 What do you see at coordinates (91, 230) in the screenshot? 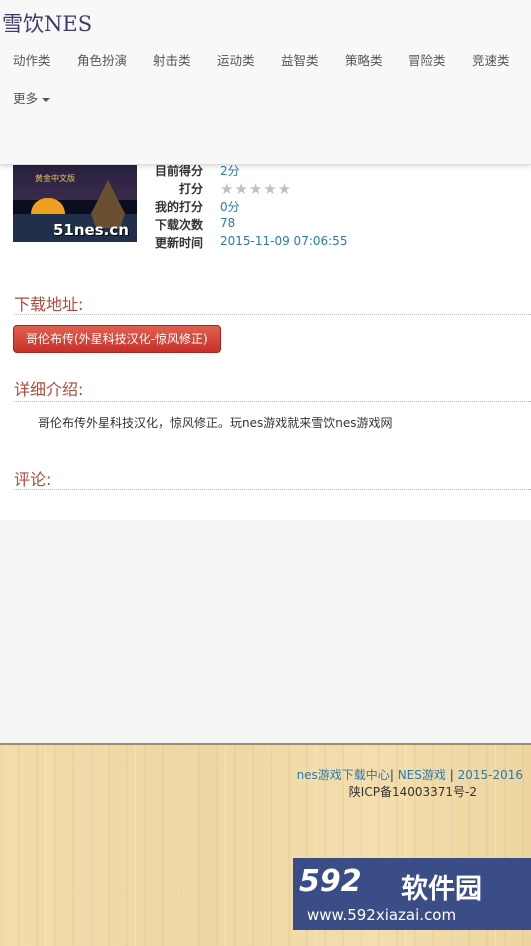
I see `thumbnail-watermark: 51nes.cn` at bounding box center [91, 230].